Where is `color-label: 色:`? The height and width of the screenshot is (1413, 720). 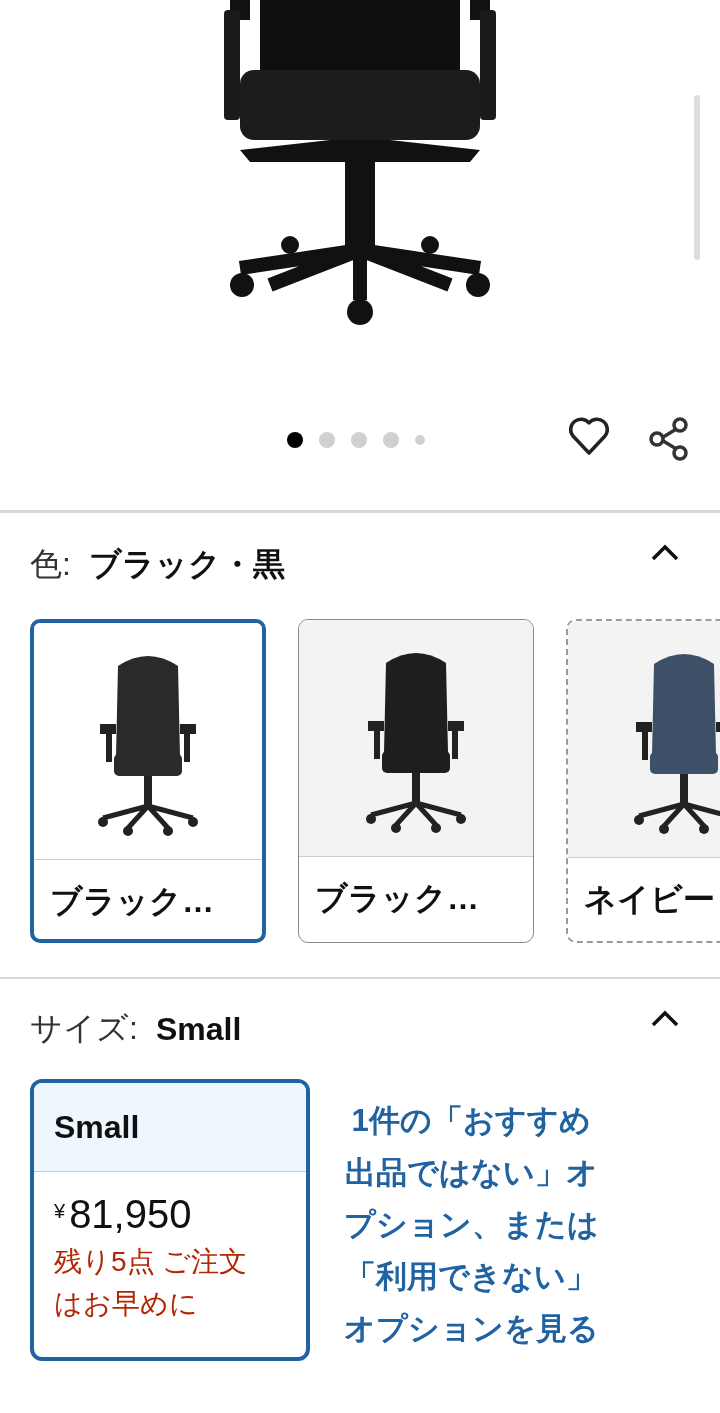 color-label: 色: is located at coordinates (50, 564).